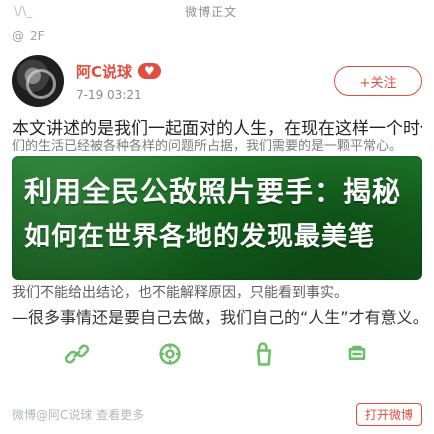  What do you see at coordinates (104, 71) in the screenshot?
I see `user-name-text: 阿C说球` at bounding box center [104, 71].